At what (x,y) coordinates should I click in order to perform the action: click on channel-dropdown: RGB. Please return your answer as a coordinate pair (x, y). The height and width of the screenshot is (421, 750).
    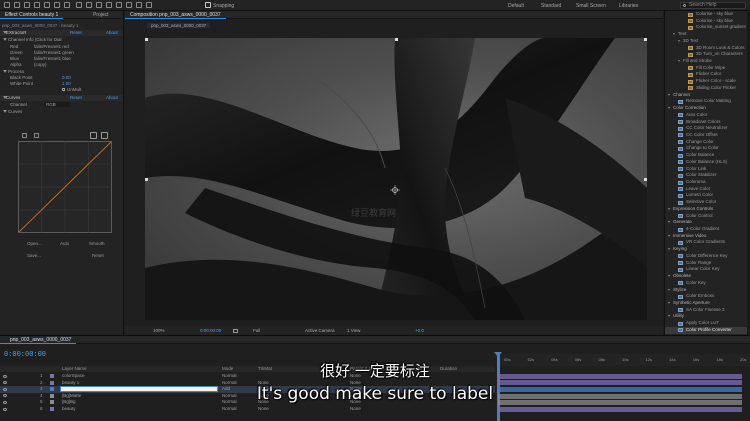
    Looking at the image, I should click on (57, 104).